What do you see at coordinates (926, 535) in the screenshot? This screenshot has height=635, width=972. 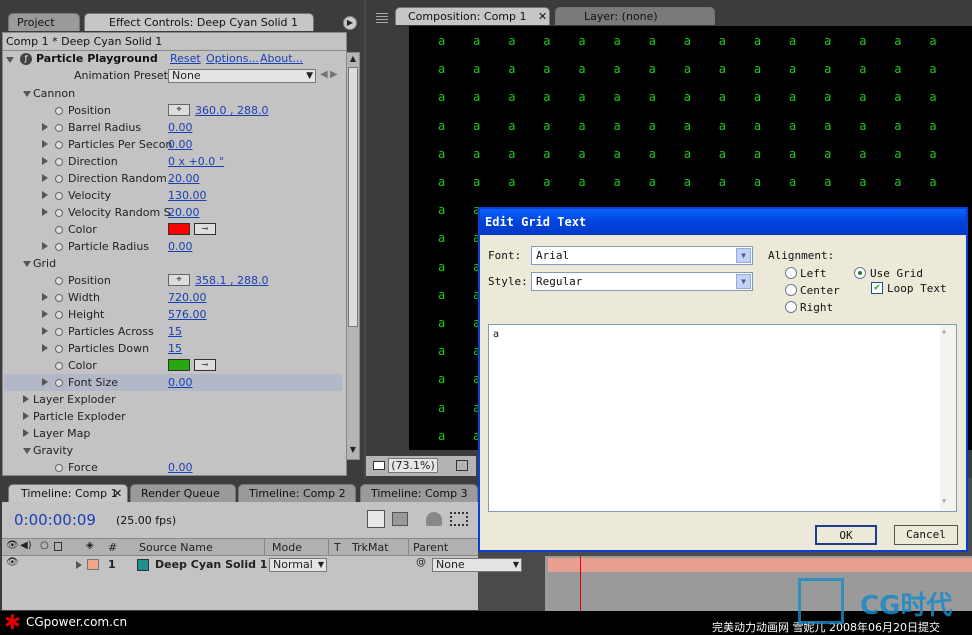 I see `cancel-button: Cancel` at bounding box center [926, 535].